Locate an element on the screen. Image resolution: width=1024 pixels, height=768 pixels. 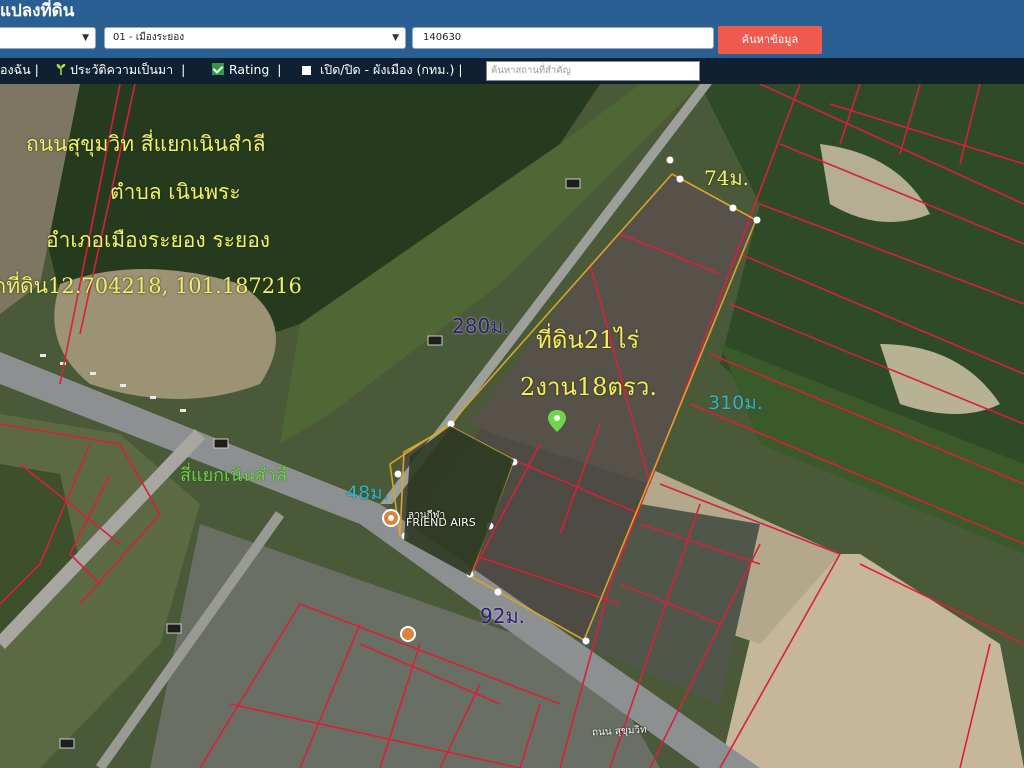
toolbar-item-history: ประวัติความเป็นมา | is located at coordinates (119, 71).